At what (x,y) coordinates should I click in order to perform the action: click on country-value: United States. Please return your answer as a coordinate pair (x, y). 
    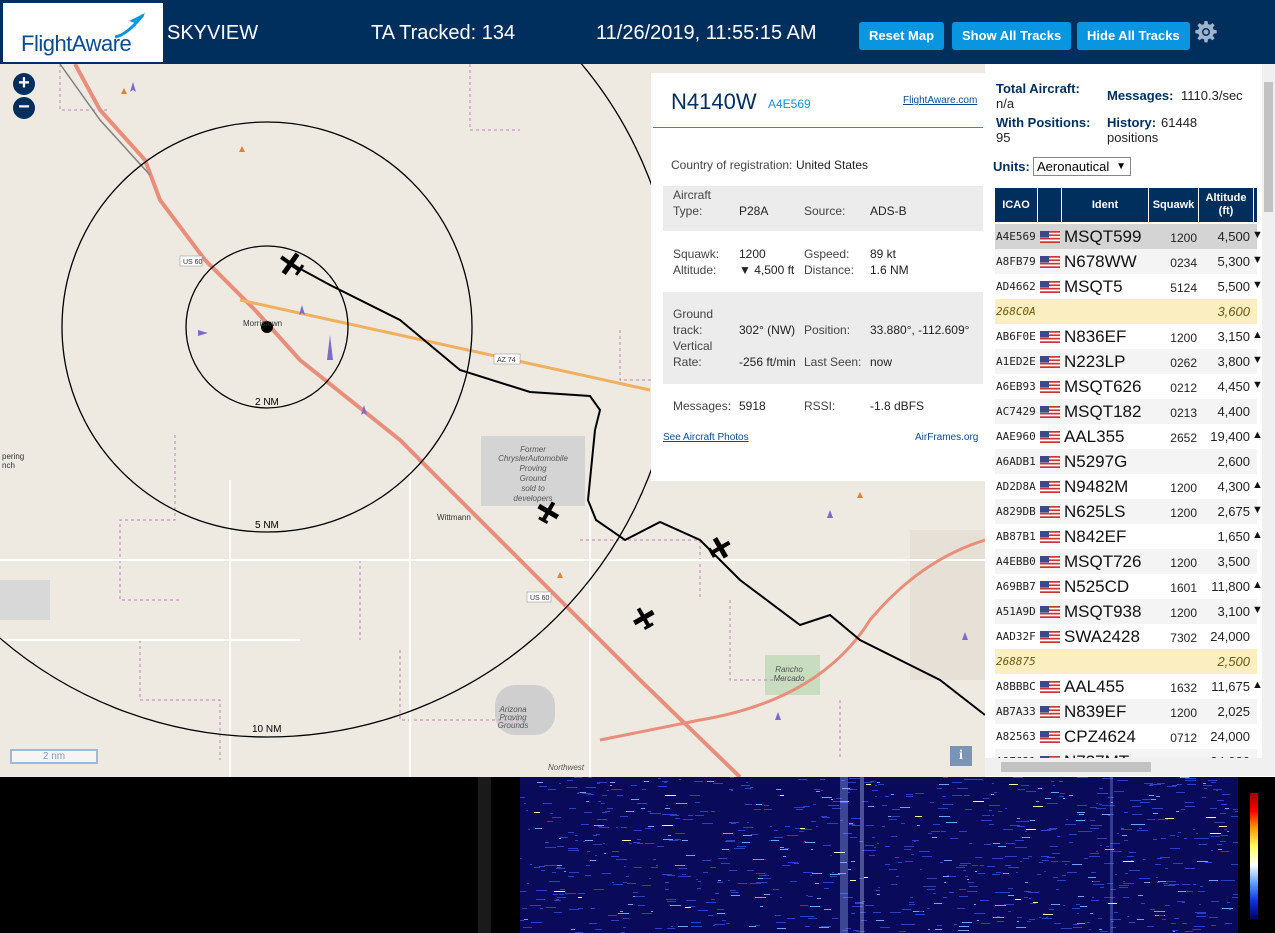
    Looking at the image, I should click on (832, 165).